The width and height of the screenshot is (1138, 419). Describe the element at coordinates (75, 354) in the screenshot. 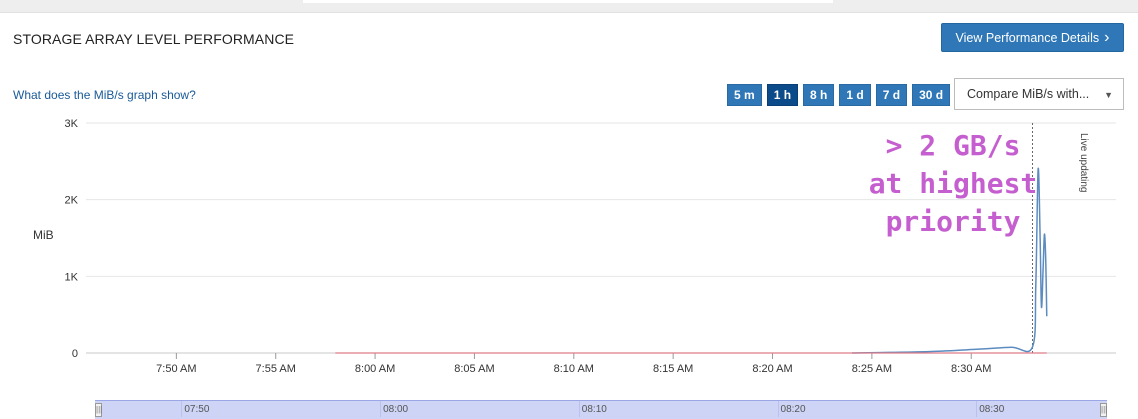

I see `y-tick-label: 0` at that location.